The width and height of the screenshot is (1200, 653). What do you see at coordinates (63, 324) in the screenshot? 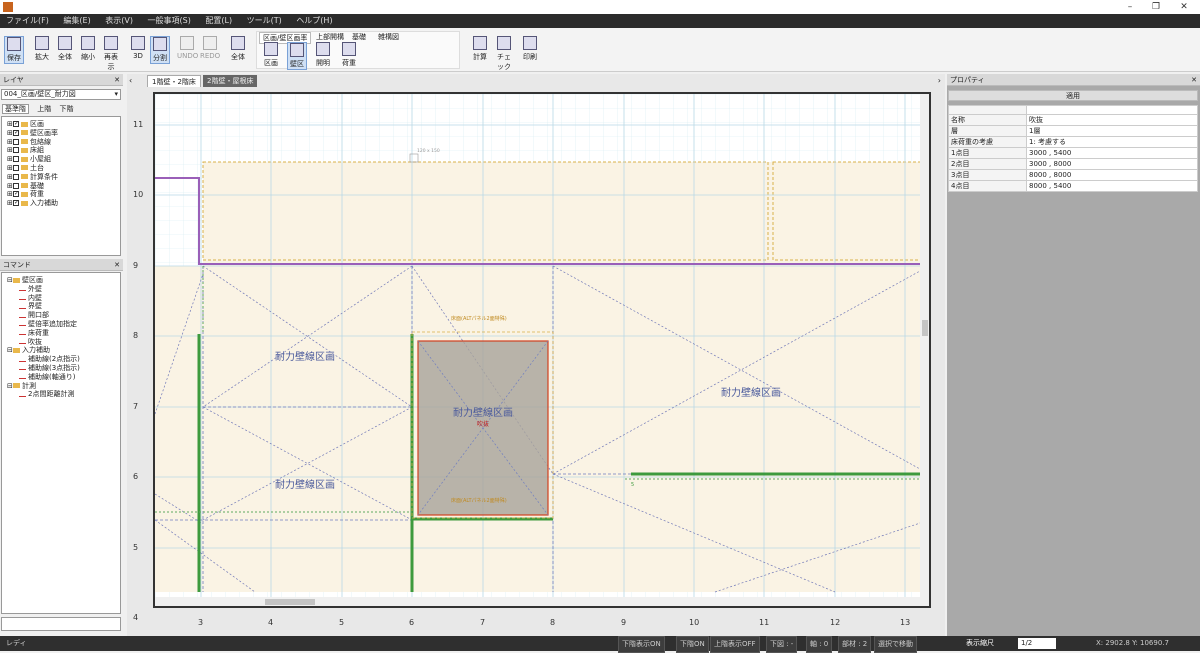
I see `command-item: 壁倍率追加指定` at bounding box center [63, 324].